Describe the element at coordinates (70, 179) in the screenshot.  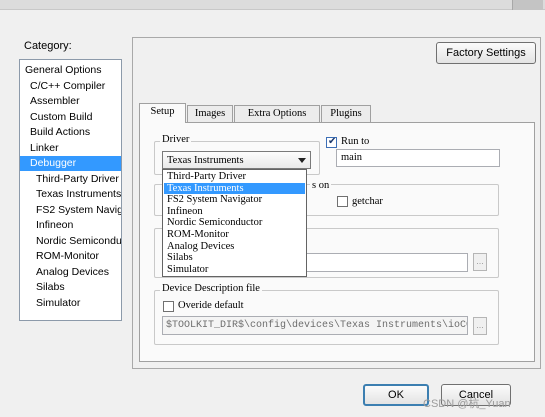
I see `category-item-third-party-driver: Third-Party Driver` at that location.